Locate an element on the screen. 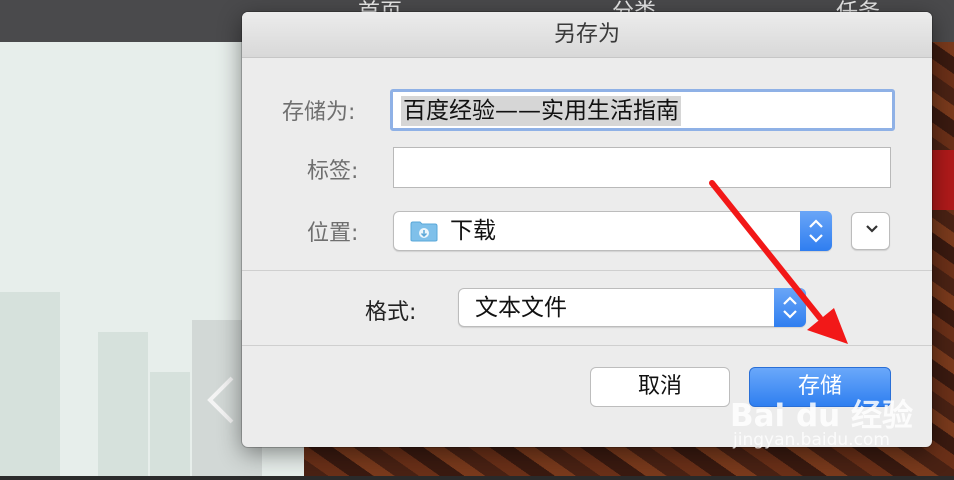 Image resolution: width=954 pixels, height=480 pixels. tags-label: 标签: is located at coordinates (333, 171).